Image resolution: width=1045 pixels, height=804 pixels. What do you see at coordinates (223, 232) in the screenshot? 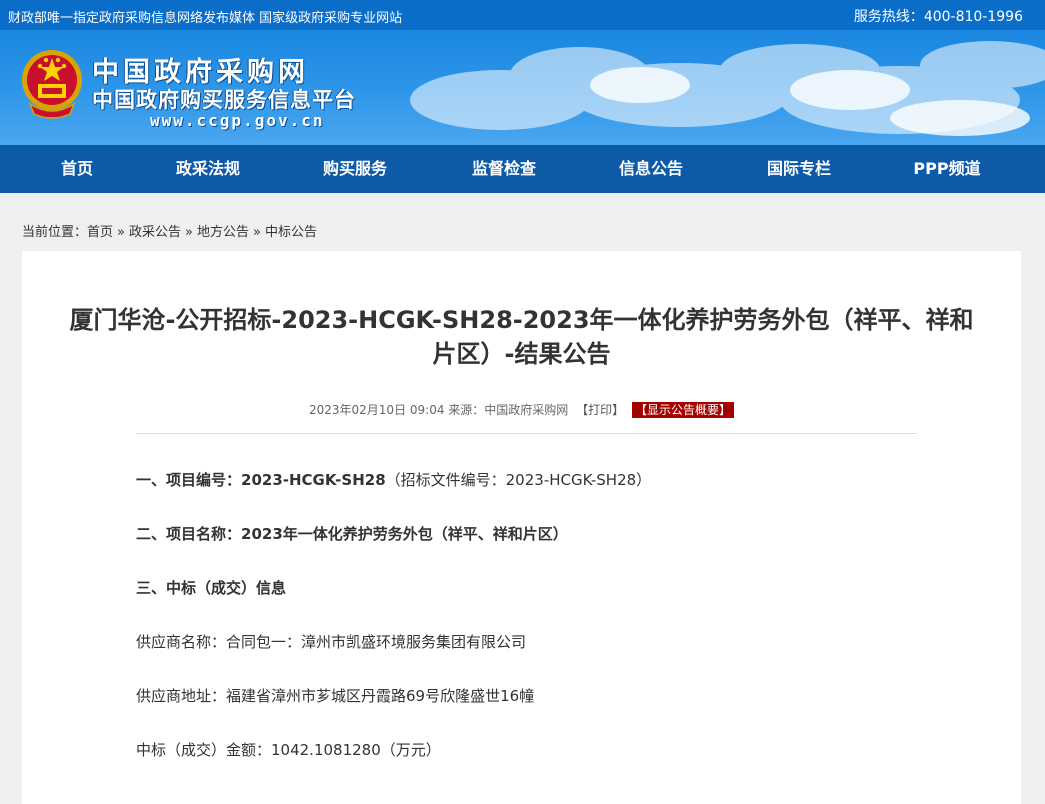
I see `breadcrumb-local: 地方公告` at bounding box center [223, 232].